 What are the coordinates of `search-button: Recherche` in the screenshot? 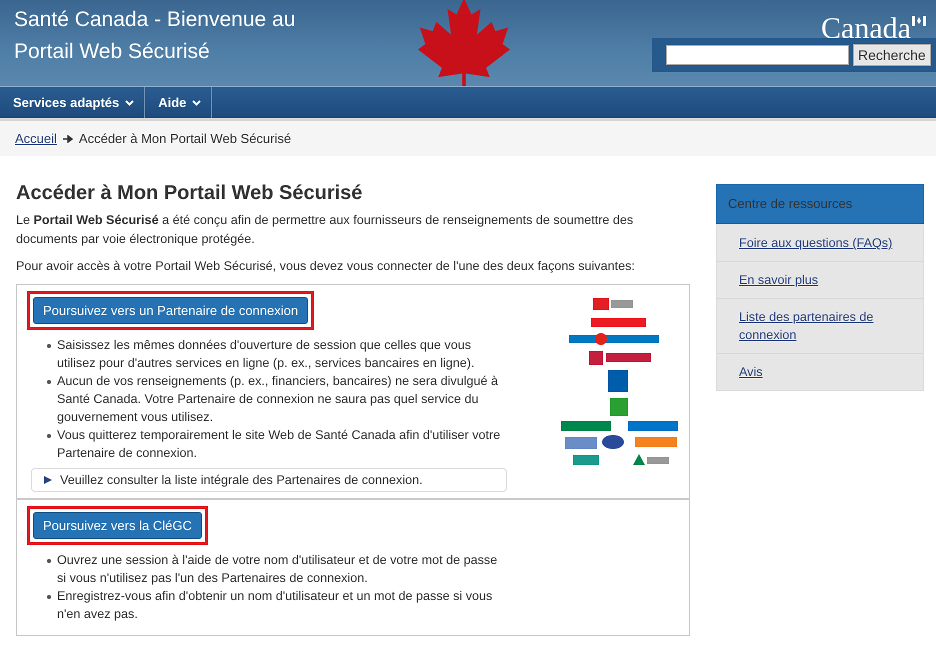 It's located at (892, 55).